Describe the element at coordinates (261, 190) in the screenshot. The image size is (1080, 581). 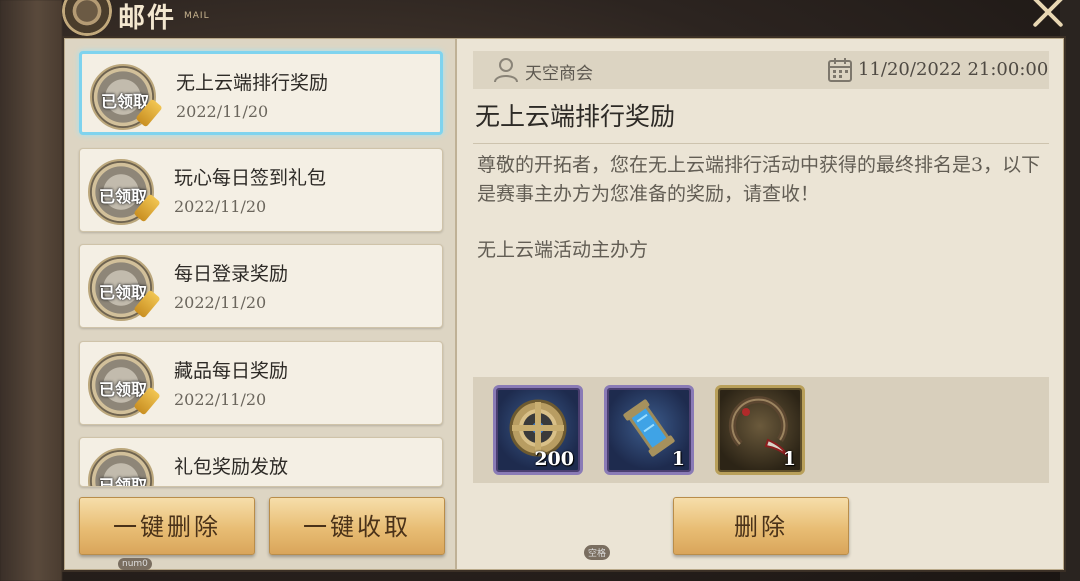
I see `mail-item: 已领取 玩心每日签到礼包 2022/11/20` at that location.